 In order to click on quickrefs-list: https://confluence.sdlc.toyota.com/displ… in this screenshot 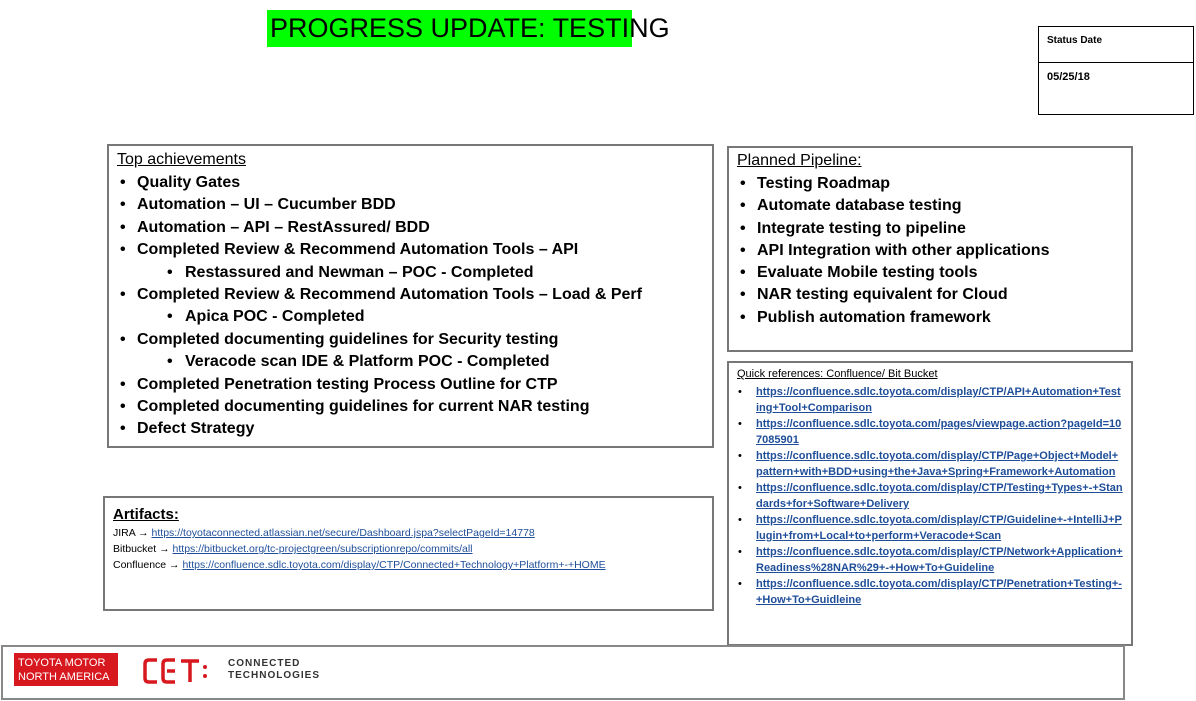, I will do `click(930, 496)`.